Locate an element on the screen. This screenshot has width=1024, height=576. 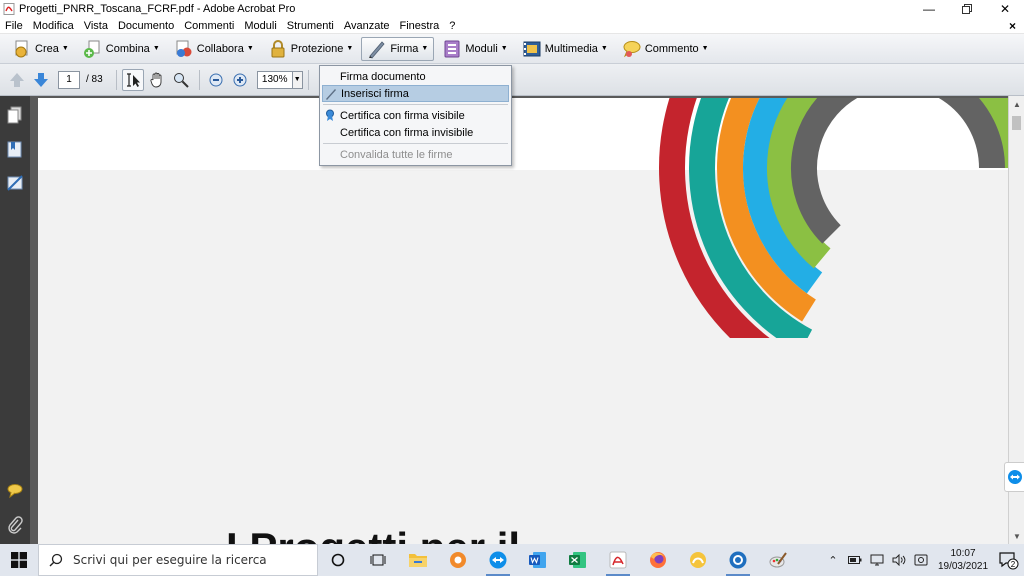
close-icon: ✕ is located at coordinates (1005, 9).